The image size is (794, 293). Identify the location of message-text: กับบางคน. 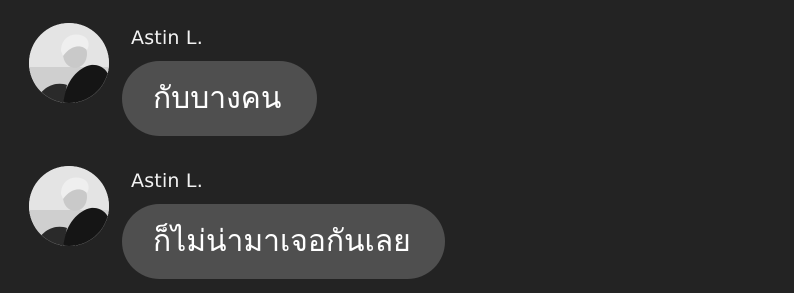
(217, 98).